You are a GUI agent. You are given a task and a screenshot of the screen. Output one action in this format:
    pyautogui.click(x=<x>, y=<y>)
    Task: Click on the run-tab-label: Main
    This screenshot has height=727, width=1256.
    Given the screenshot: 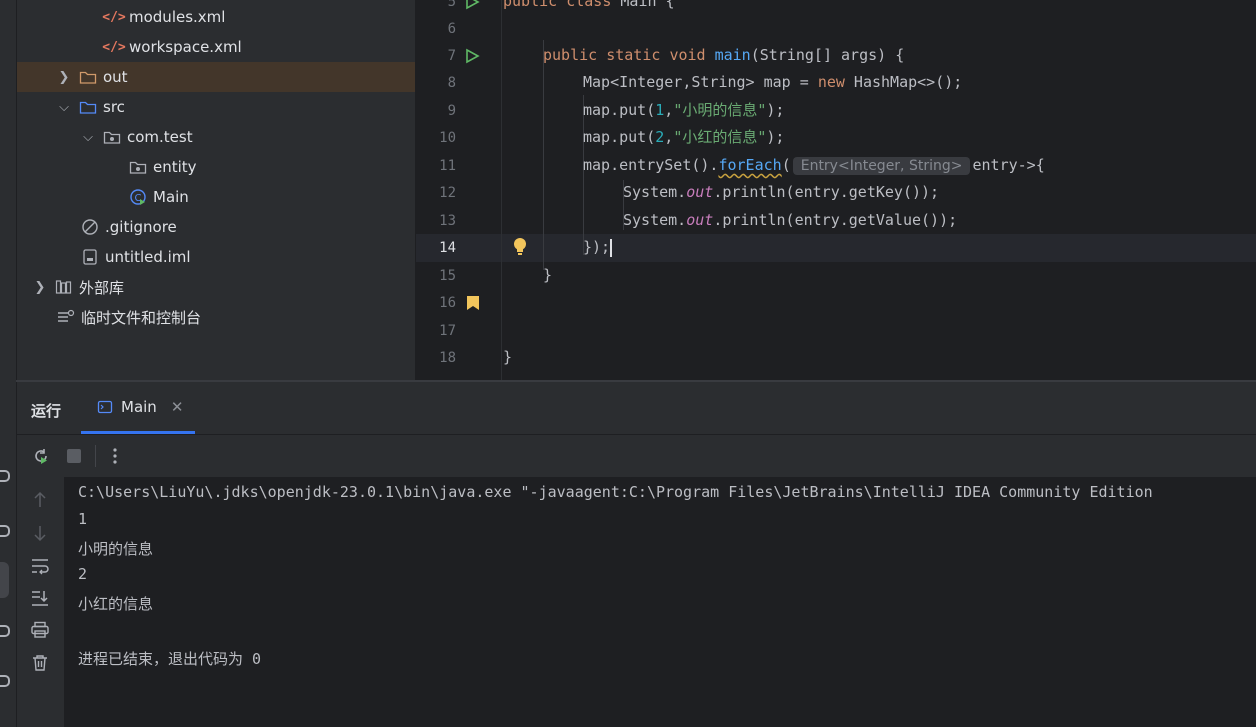 What is the action you would take?
    pyautogui.click(x=139, y=406)
    